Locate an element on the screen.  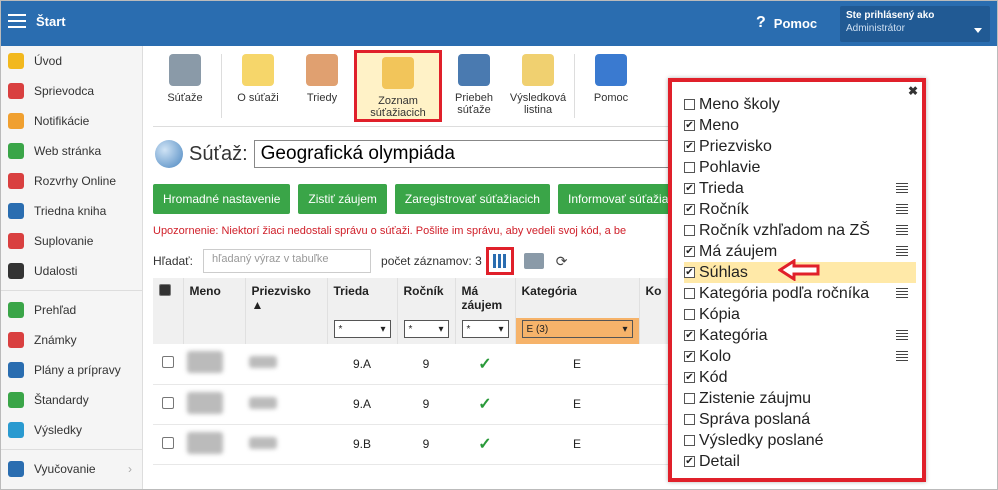
sidebar-item: Prehľad is located at coordinates (71, 310).